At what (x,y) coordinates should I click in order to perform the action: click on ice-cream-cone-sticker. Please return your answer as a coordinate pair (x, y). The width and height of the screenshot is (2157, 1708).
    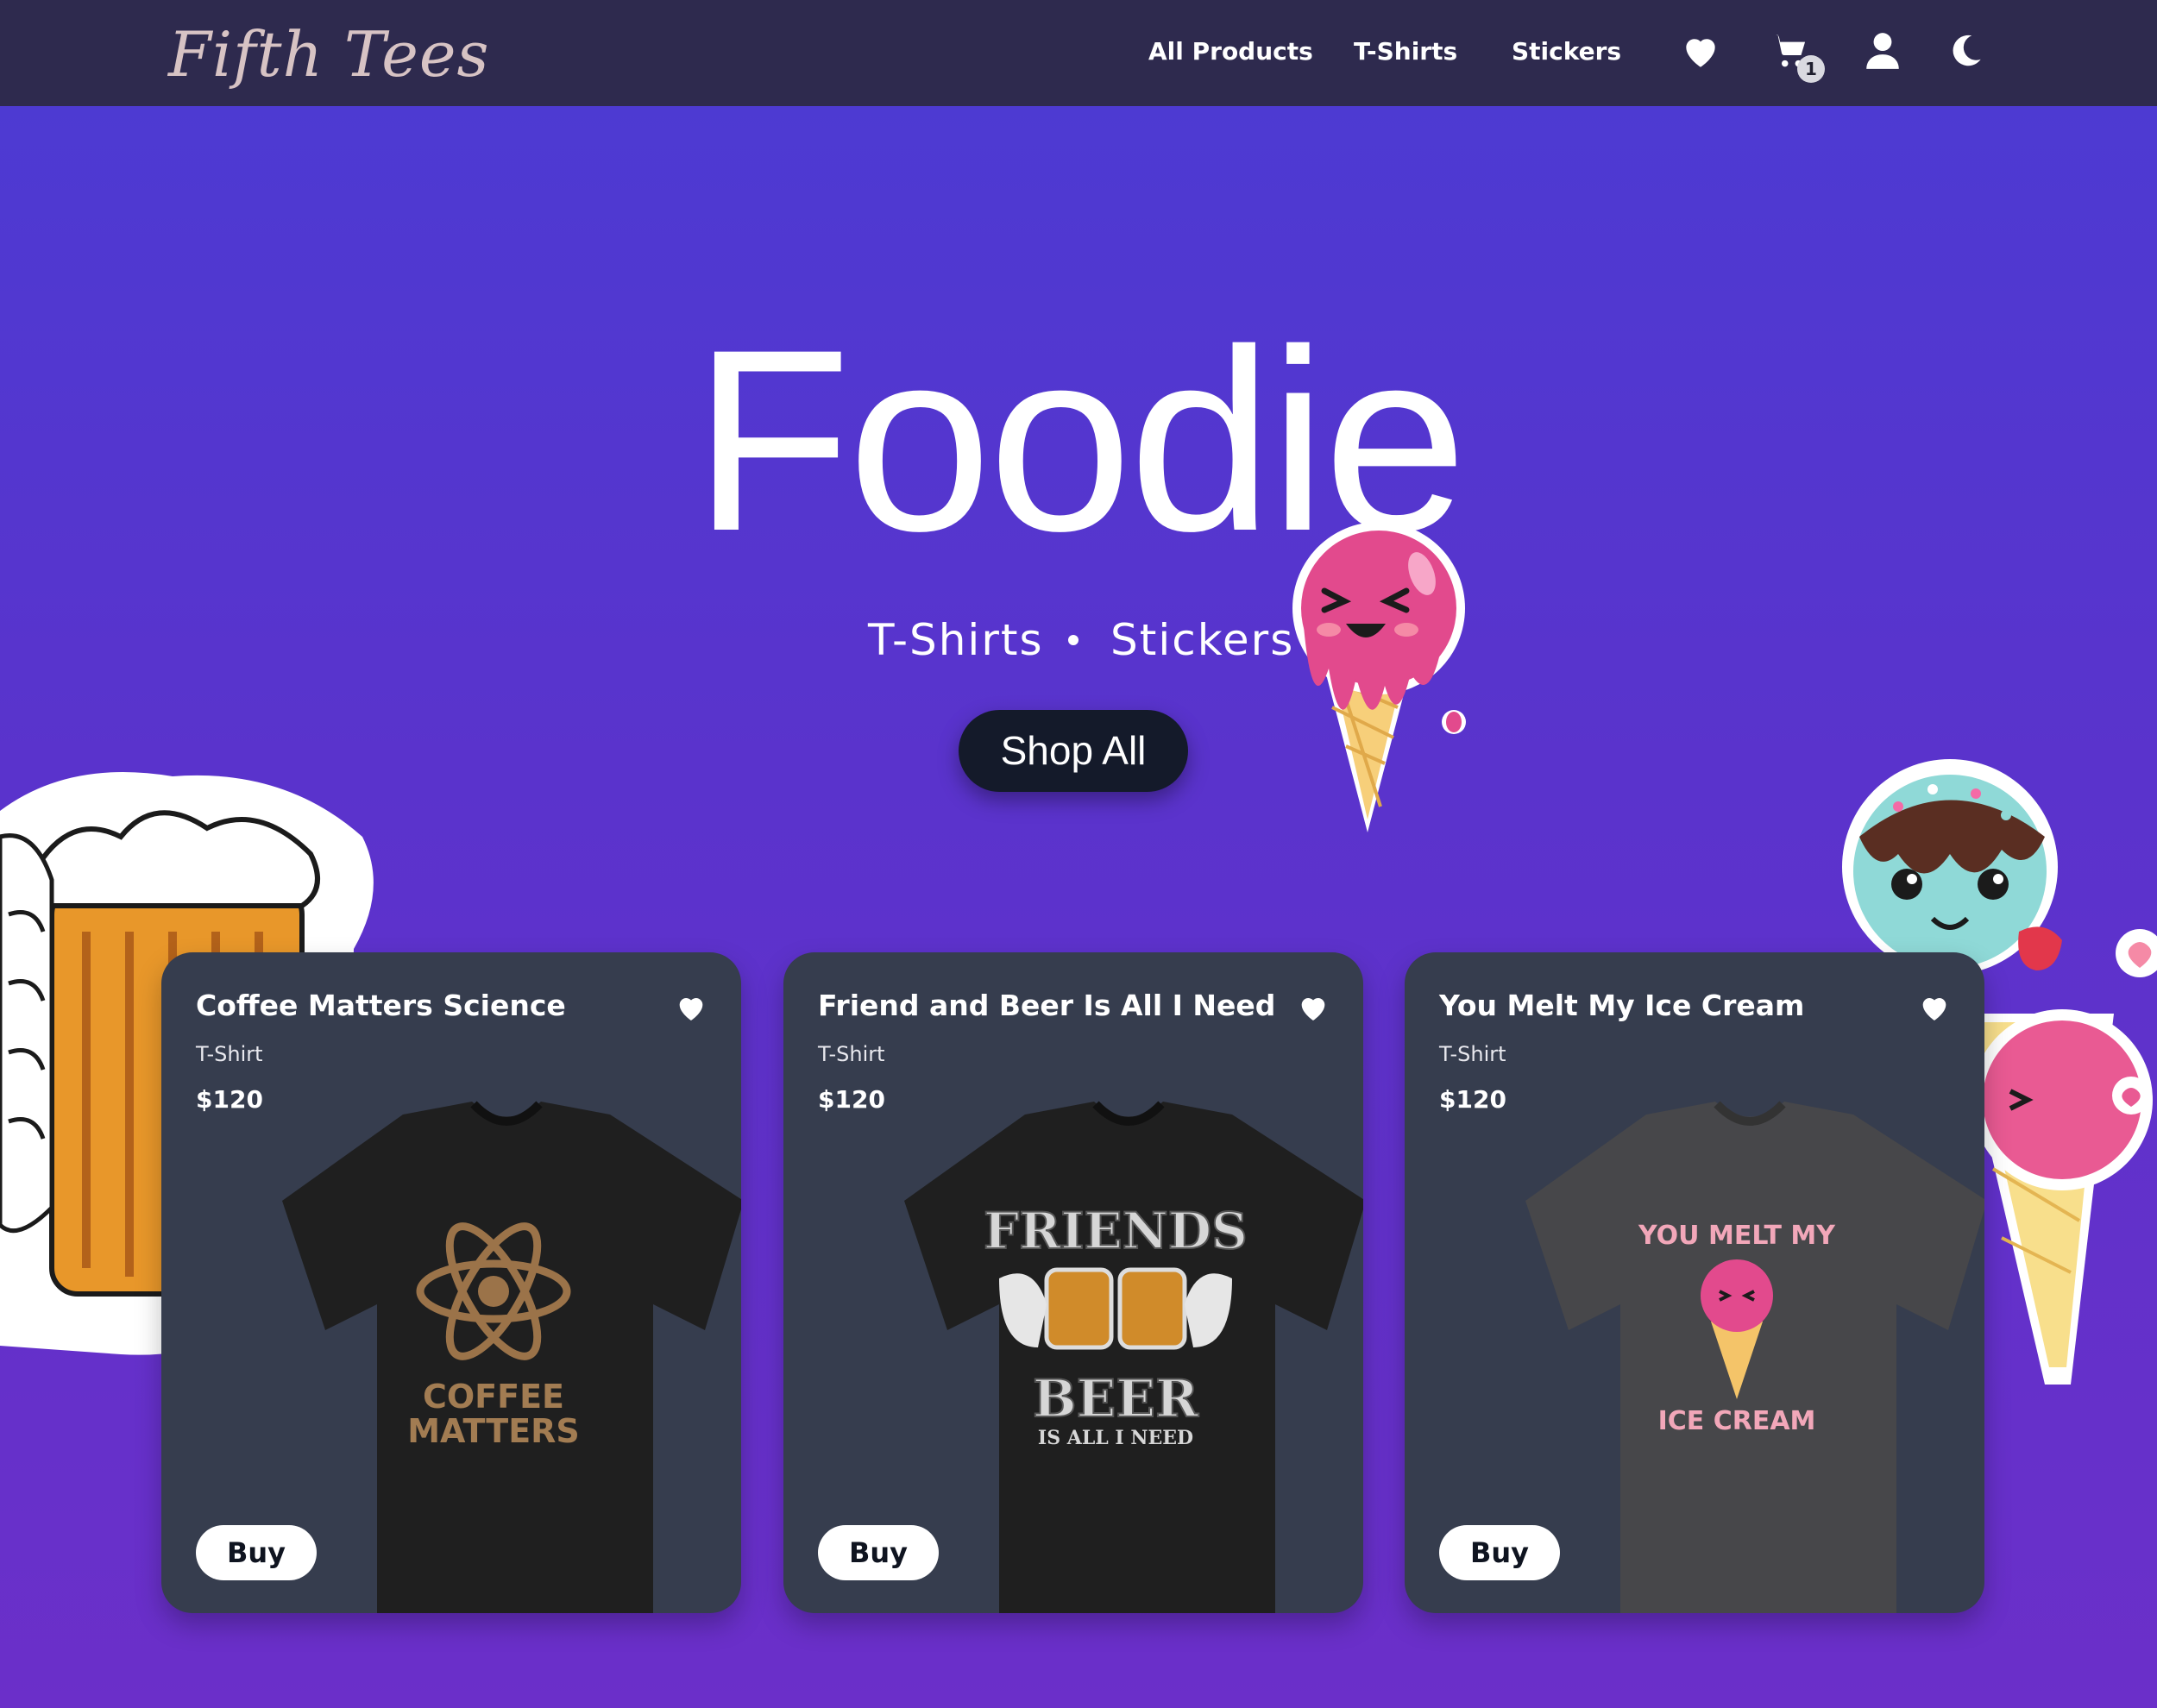
    Looking at the image, I should click on (1380, 681).